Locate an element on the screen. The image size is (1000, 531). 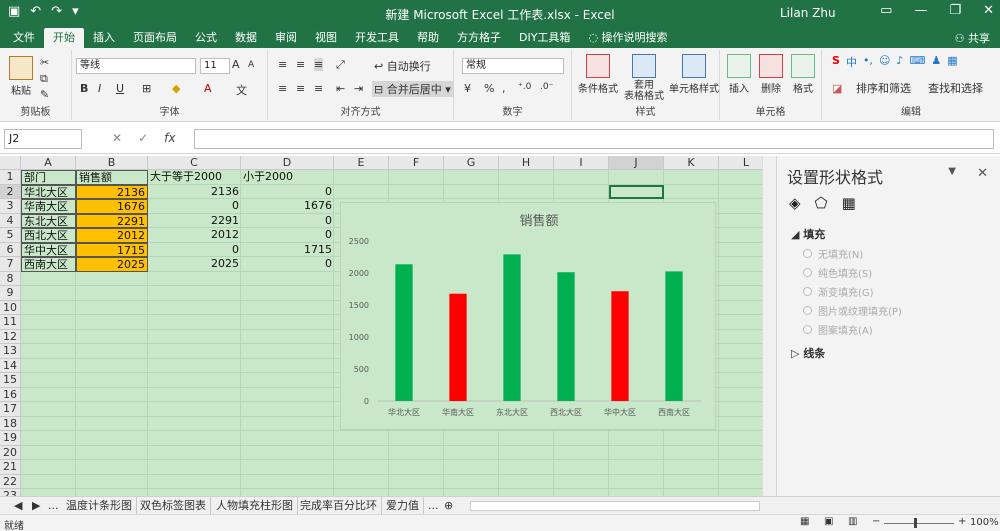
align-center-icon: ≡ is located at coordinates (300, 88).